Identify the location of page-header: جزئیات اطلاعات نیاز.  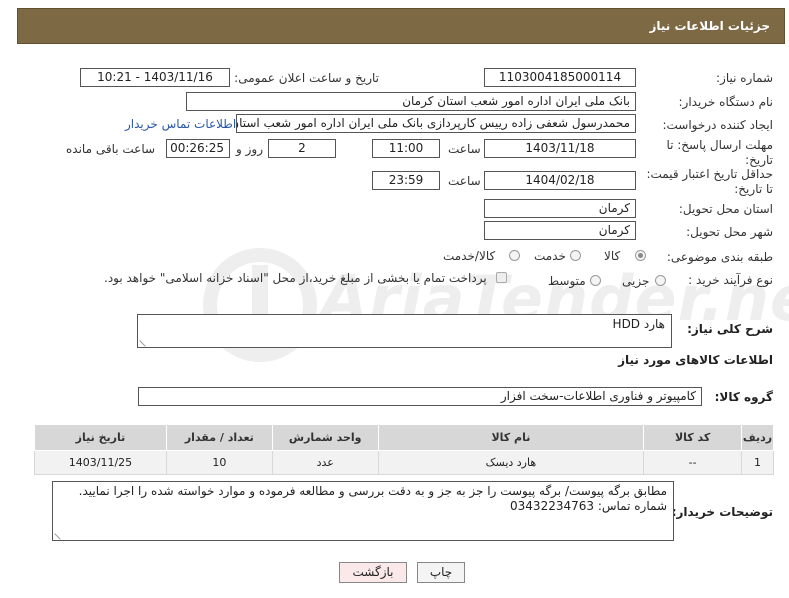
(401, 26).